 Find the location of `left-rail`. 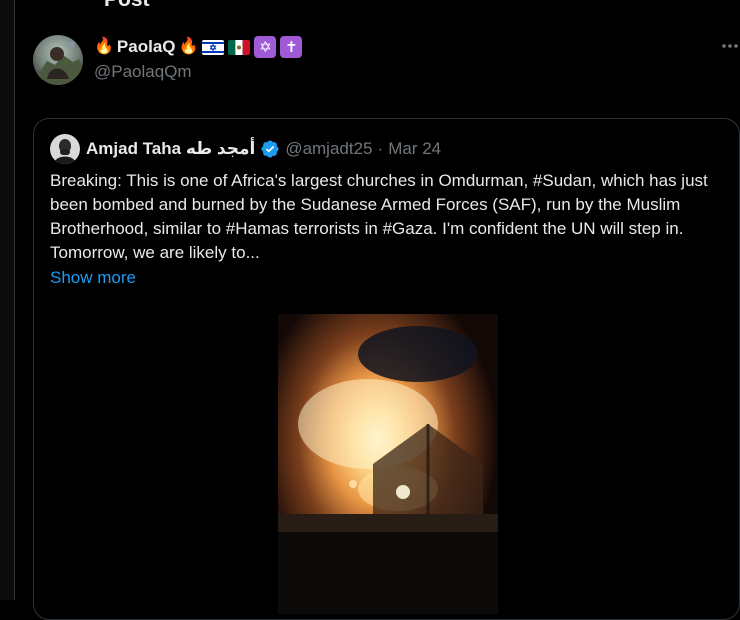

left-rail is located at coordinates (7, 300).